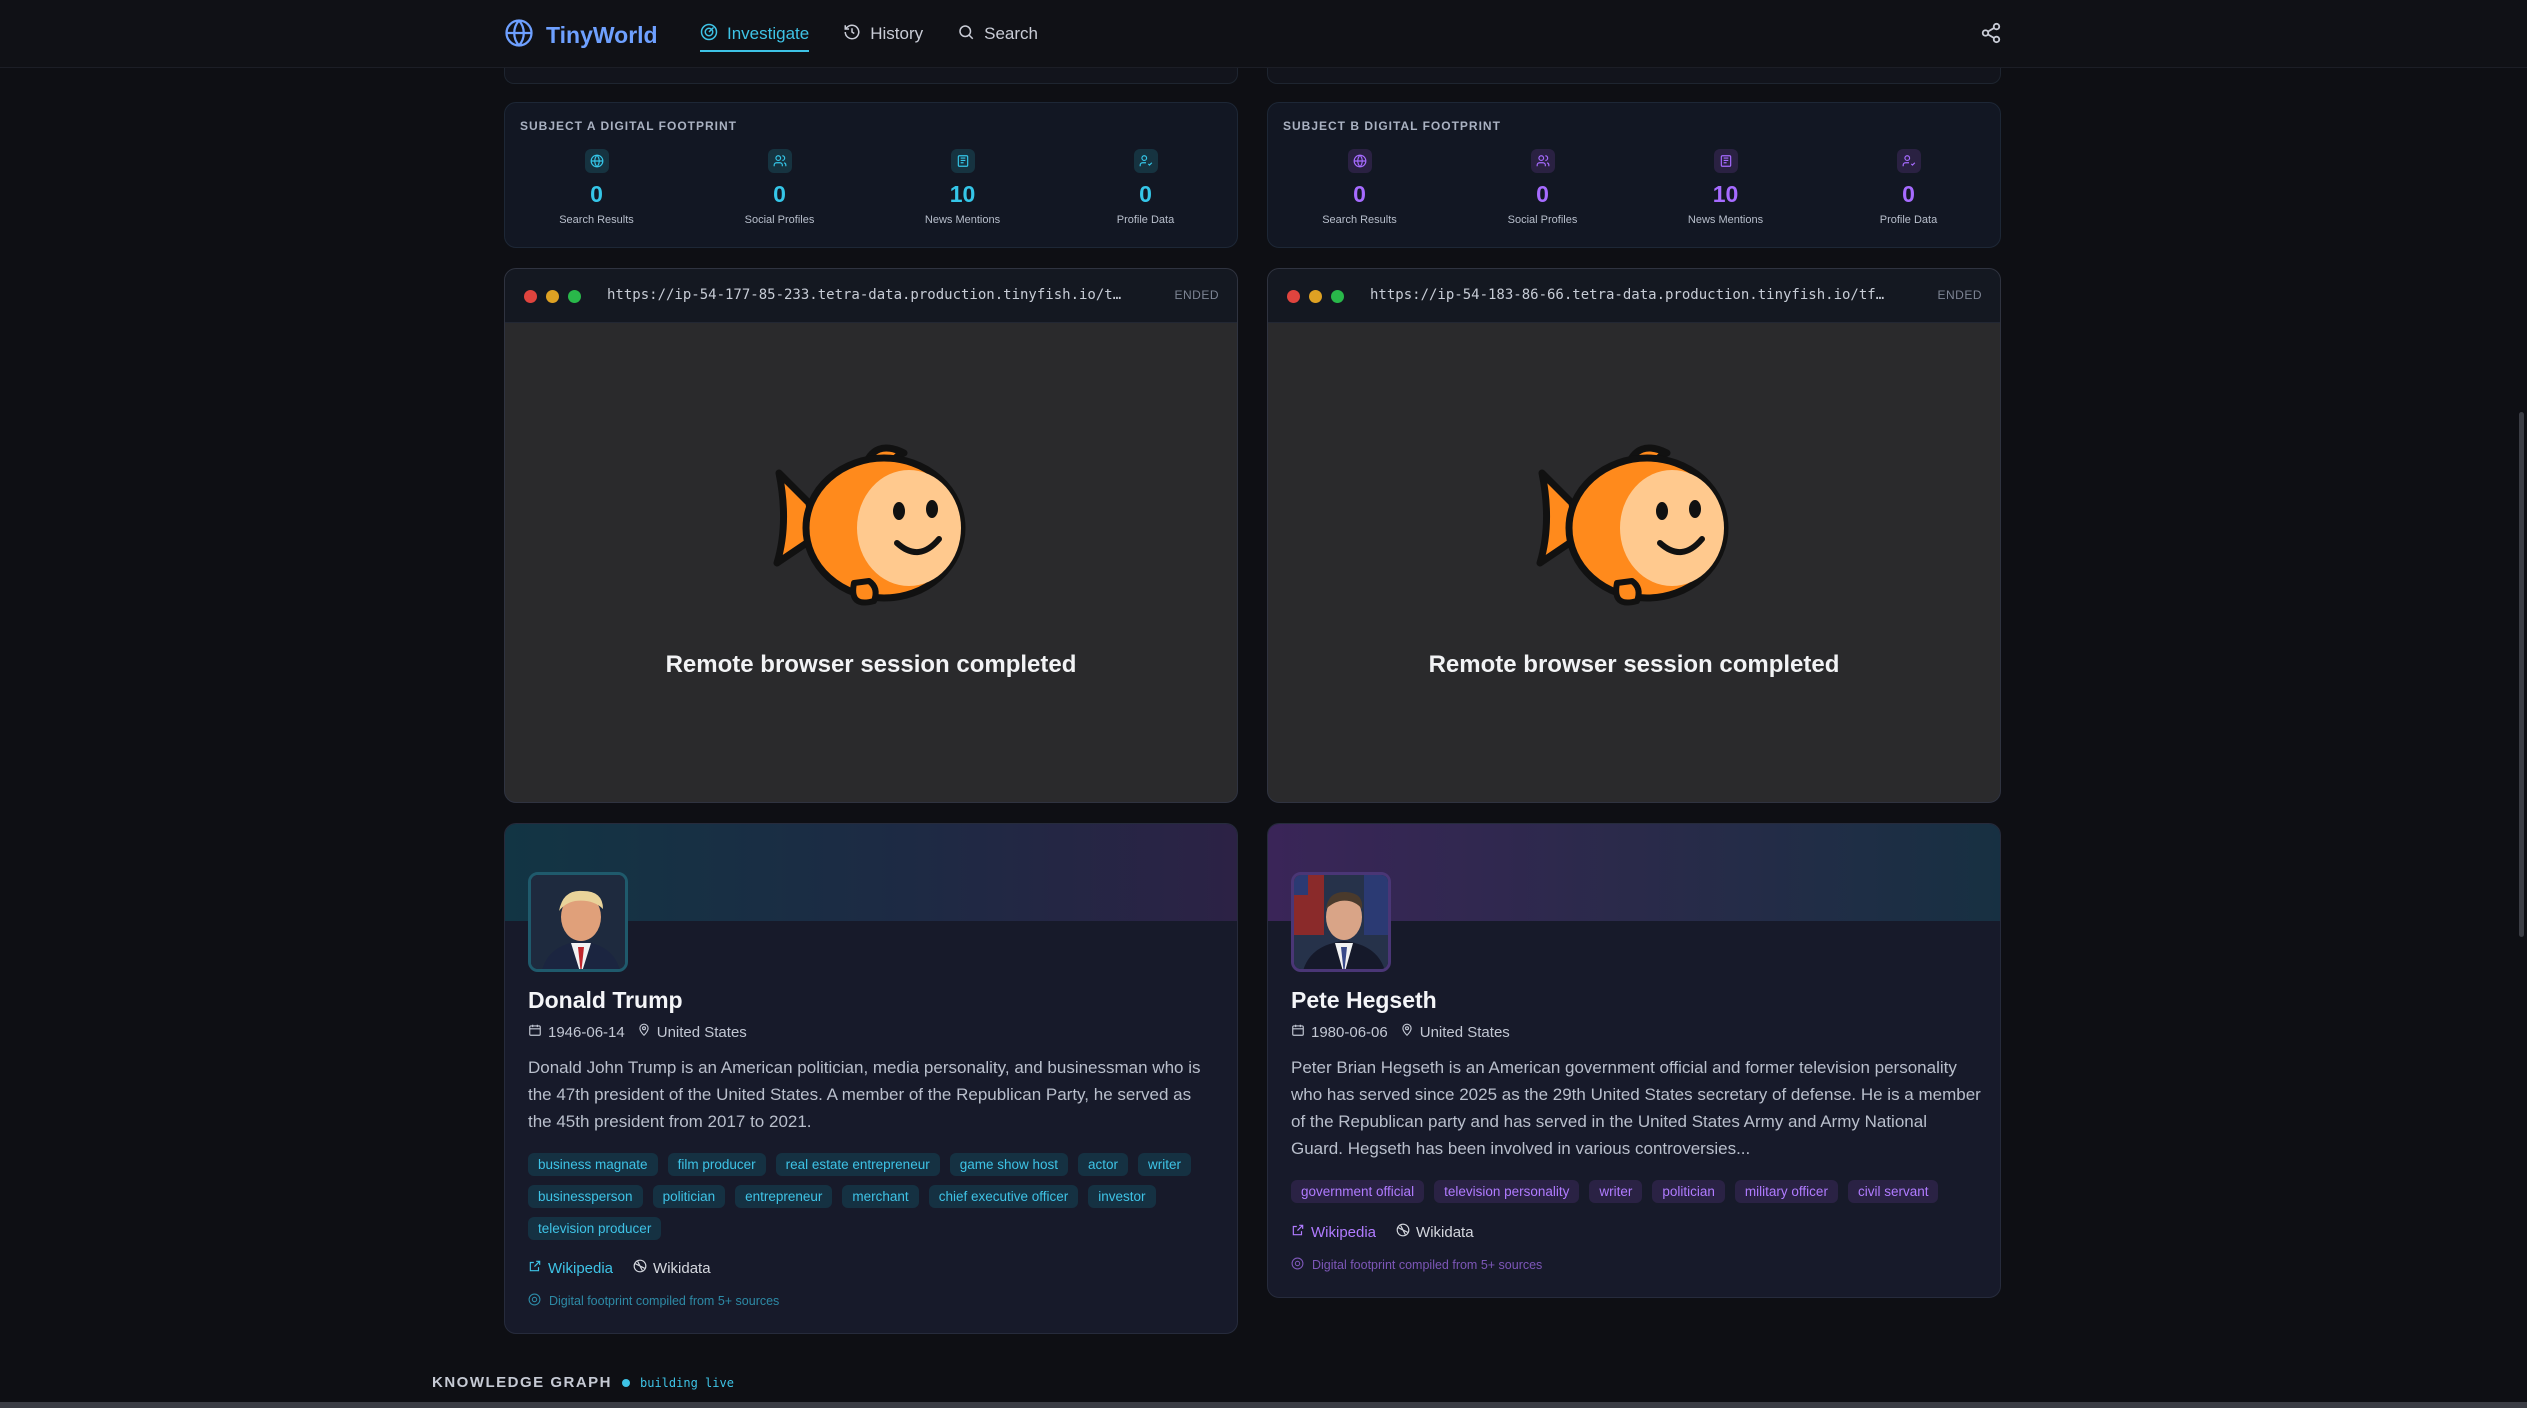  I want to click on share-icon, so click(1991, 35).